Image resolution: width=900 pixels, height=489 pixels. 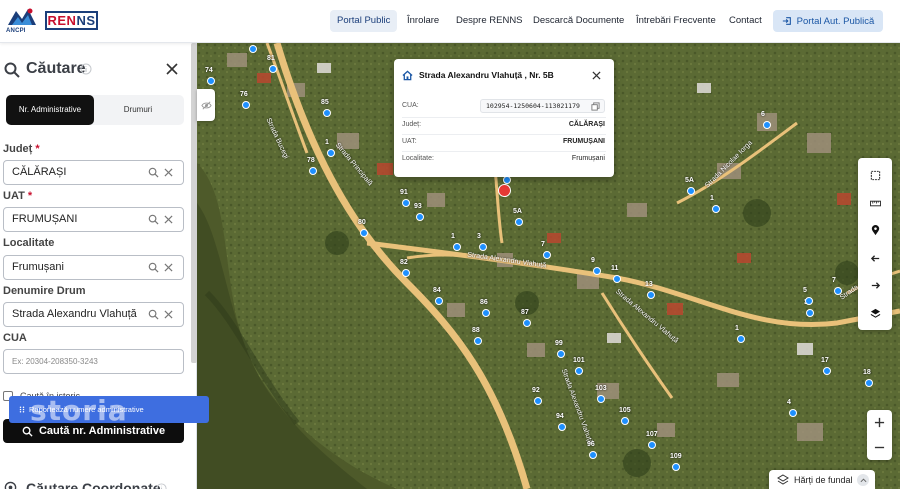 What do you see at coordinates (875, 313) in the screenshot?
I see `layers-button` at bounding box center [875, 313].